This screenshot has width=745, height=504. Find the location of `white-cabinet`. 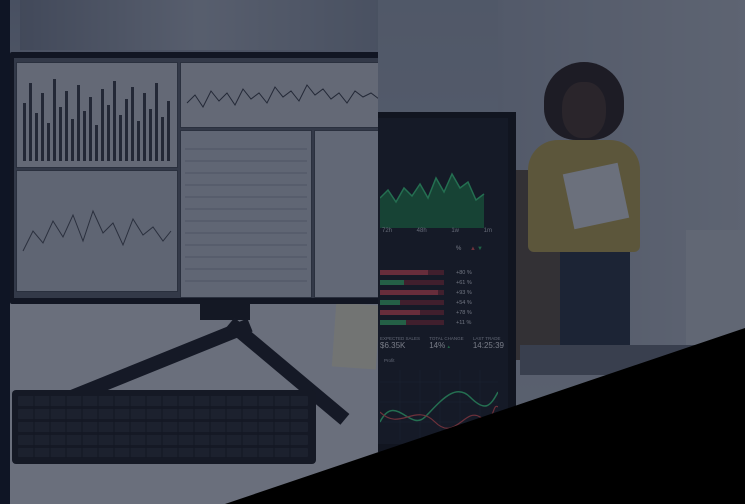

white-cabinet is located at coordinates (715, 290).